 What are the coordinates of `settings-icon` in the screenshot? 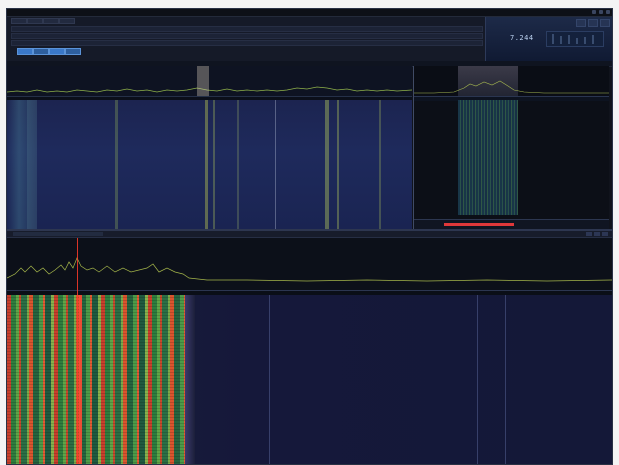 It's located at (581, 23).